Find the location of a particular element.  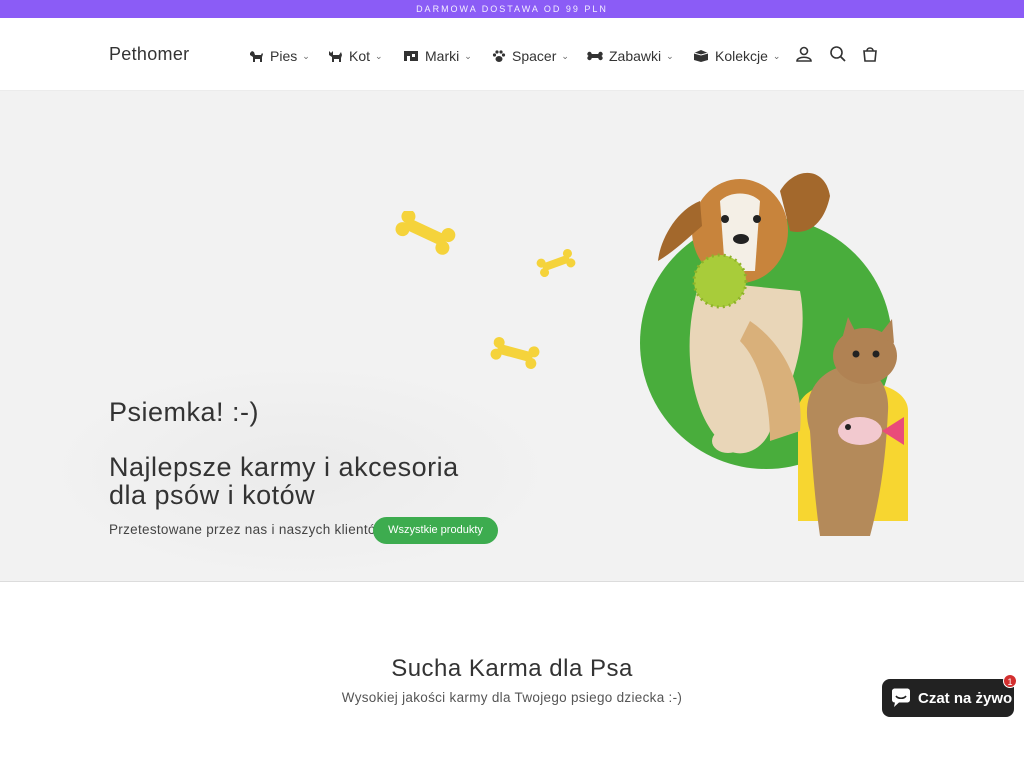

nav-item-kot: Kot ⌄ is located at coordinates (355, 56).